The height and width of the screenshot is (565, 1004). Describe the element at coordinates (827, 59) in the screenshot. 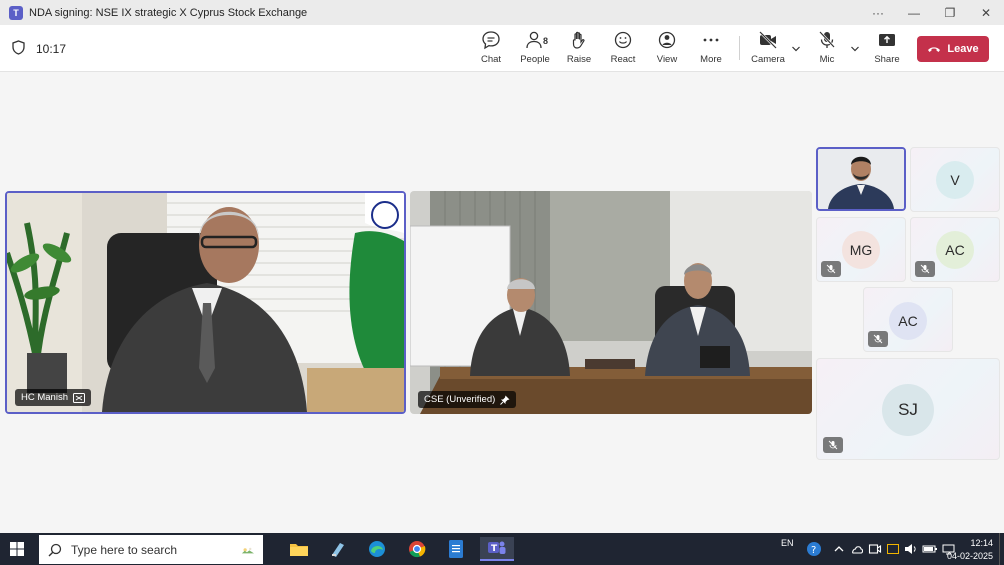

I see `mic-label: Mic` at that location.